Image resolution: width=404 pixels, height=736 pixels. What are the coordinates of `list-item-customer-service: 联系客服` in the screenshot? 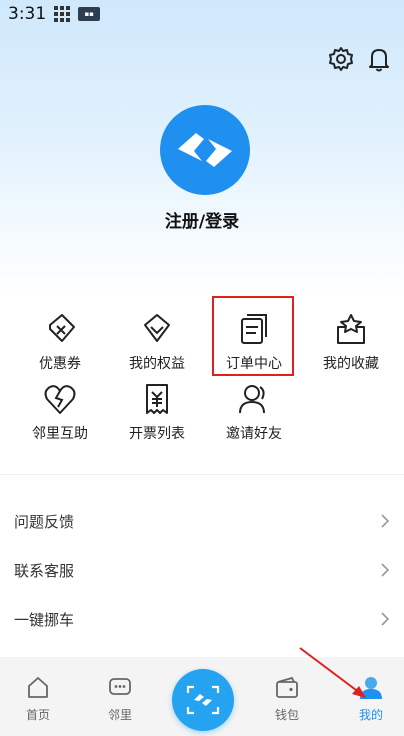 It's located at (202, 570).